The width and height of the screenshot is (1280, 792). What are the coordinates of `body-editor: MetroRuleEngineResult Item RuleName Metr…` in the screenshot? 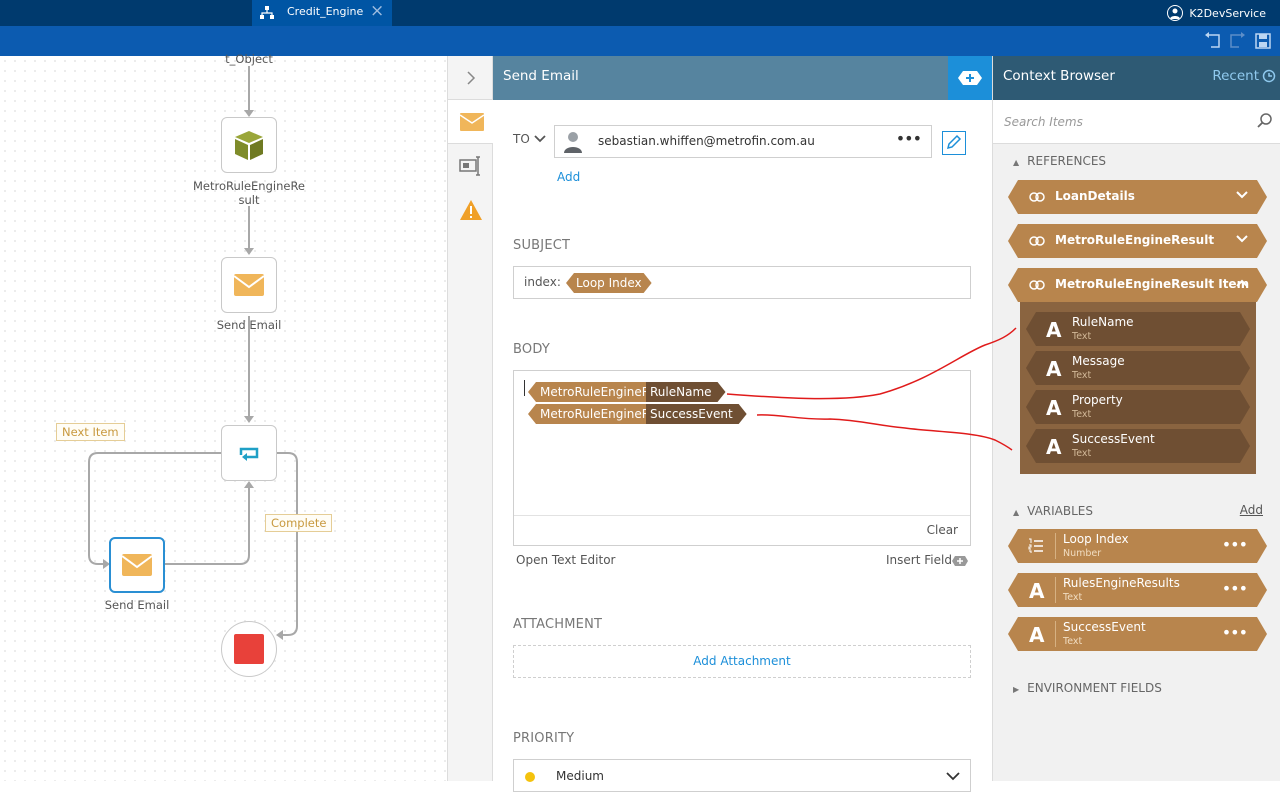 It's located at (742, 458).